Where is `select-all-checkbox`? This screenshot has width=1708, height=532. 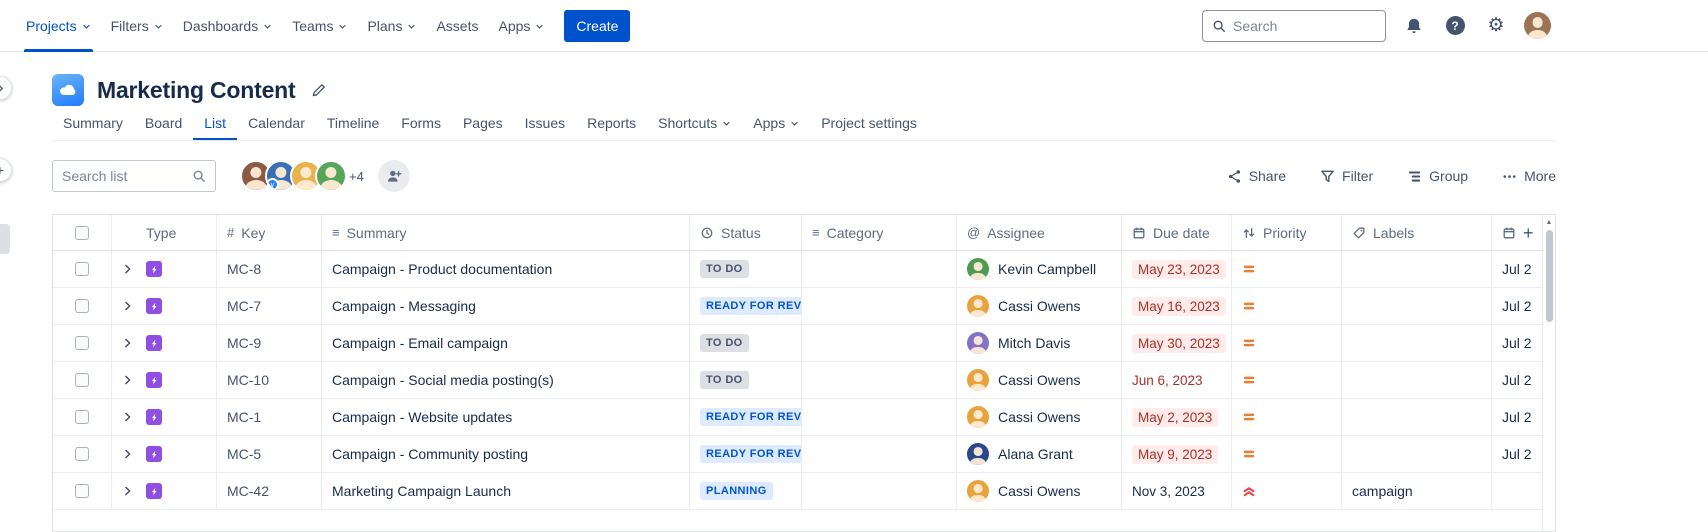
select-all-checkbox is located at coordinates (82, 232).